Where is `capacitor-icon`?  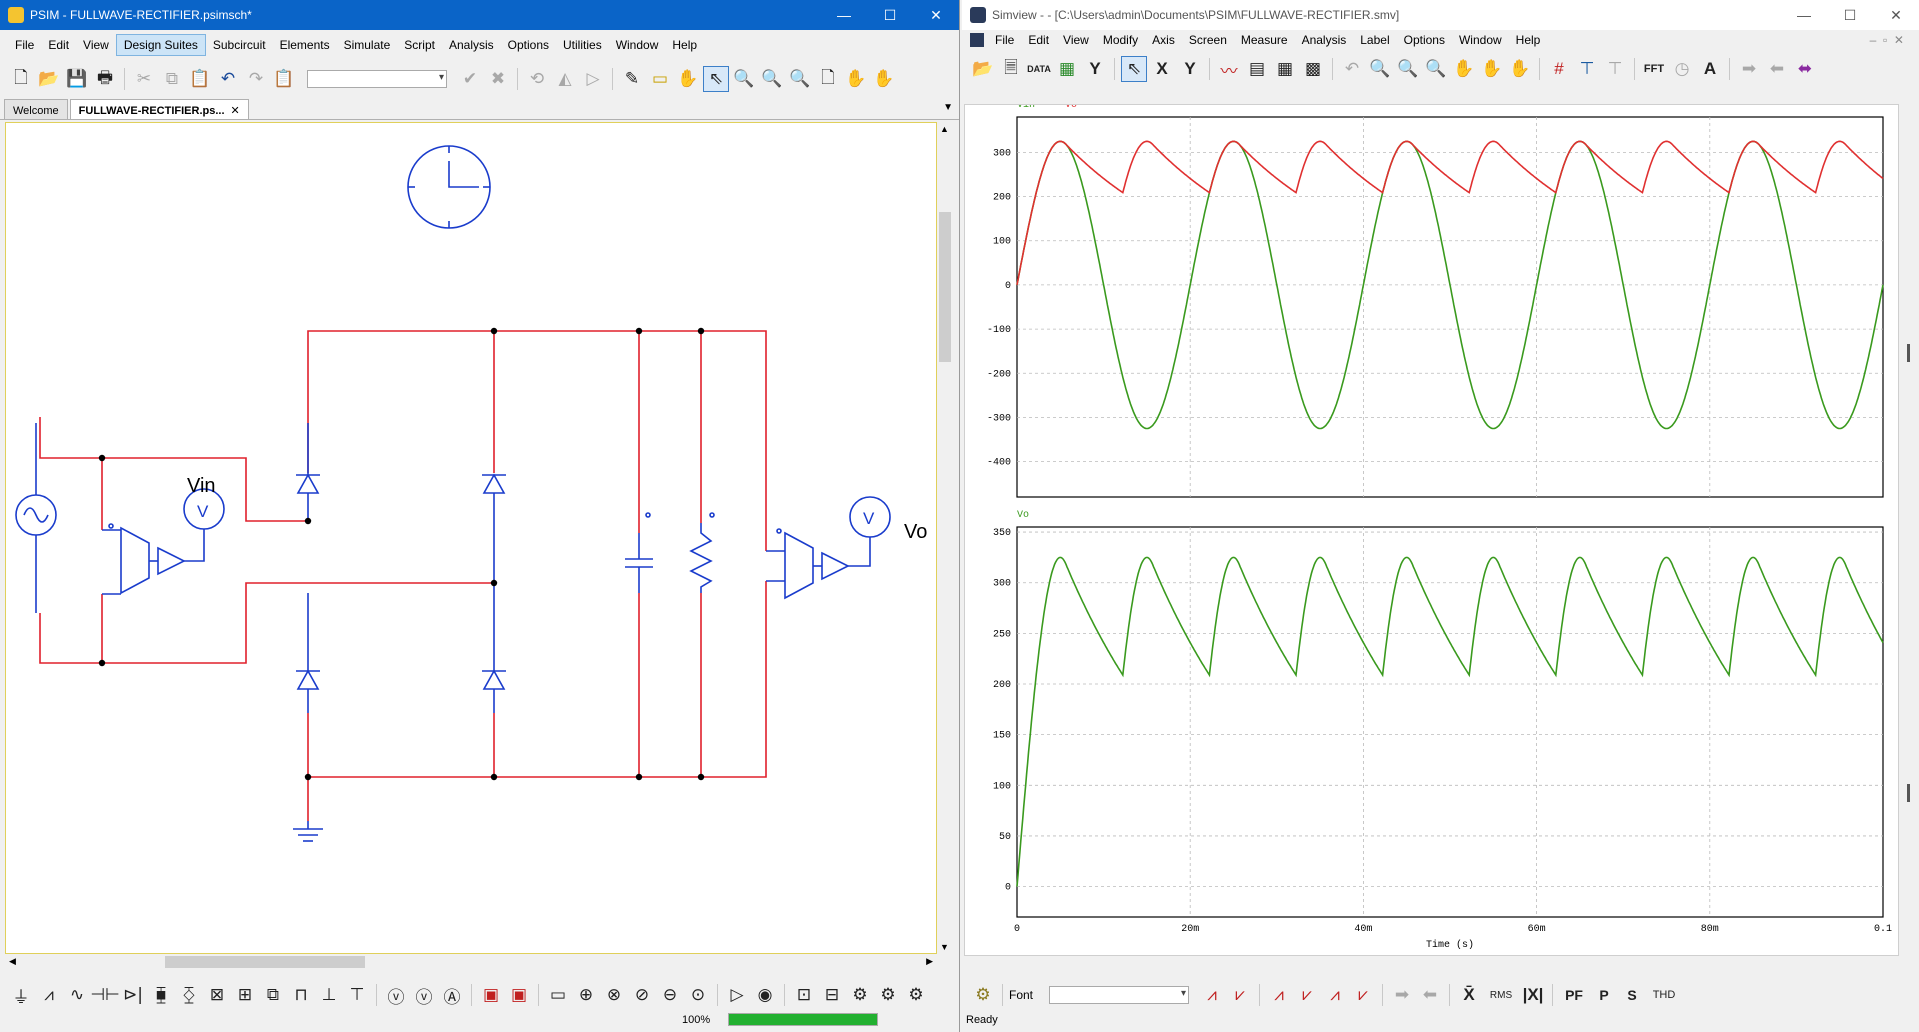
capacitor-icon is located at coordinates (639, 563).